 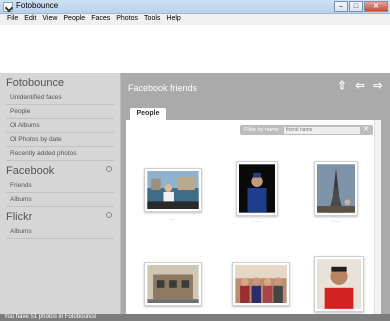 I want to click on sidebar-item-photos-by-date: Ol Photos by date, so click(x=60, y=140).